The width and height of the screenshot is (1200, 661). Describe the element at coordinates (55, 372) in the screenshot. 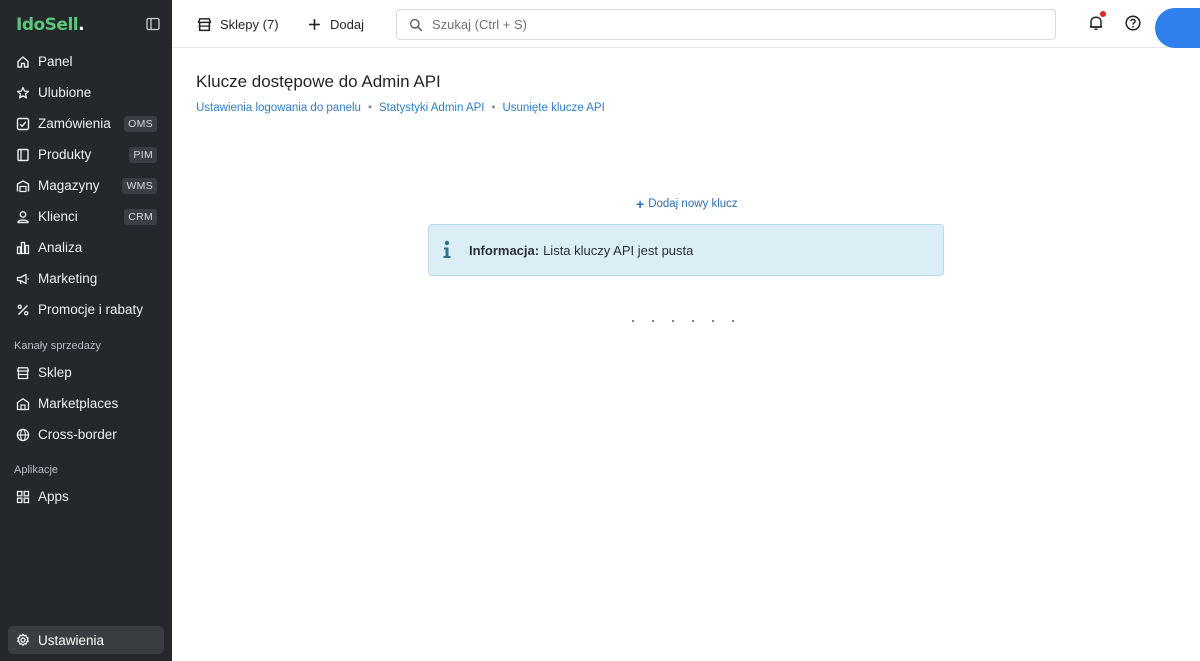

I see `nav-item-label: Sklep` at that location.